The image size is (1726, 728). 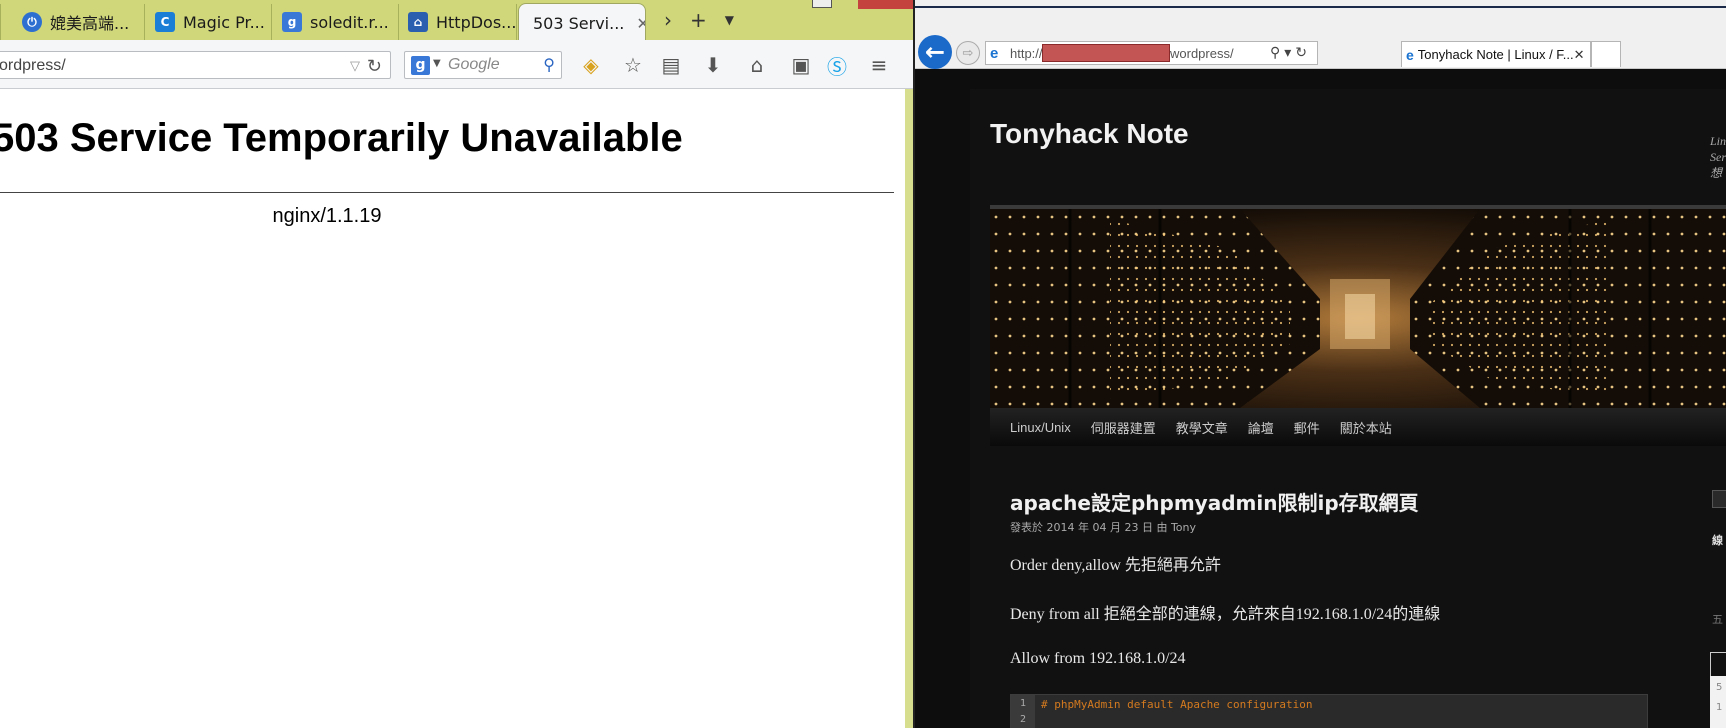 What do you see at coordinates (1718, 157) in the screenshot?
I see `site-description: Lin Ser 想` at bounding box center [1718, 157].